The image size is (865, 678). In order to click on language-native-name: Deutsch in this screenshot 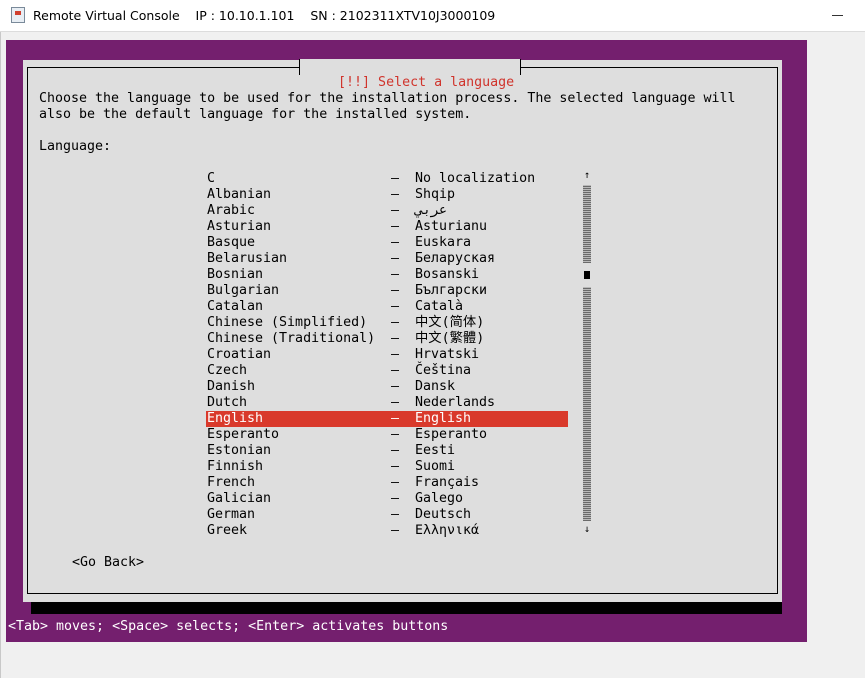, I will do `click(443, 514)`.